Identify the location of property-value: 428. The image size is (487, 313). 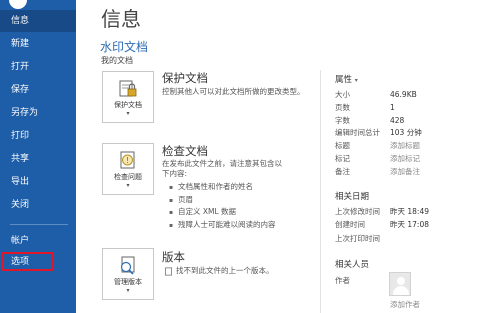
(397, 120).